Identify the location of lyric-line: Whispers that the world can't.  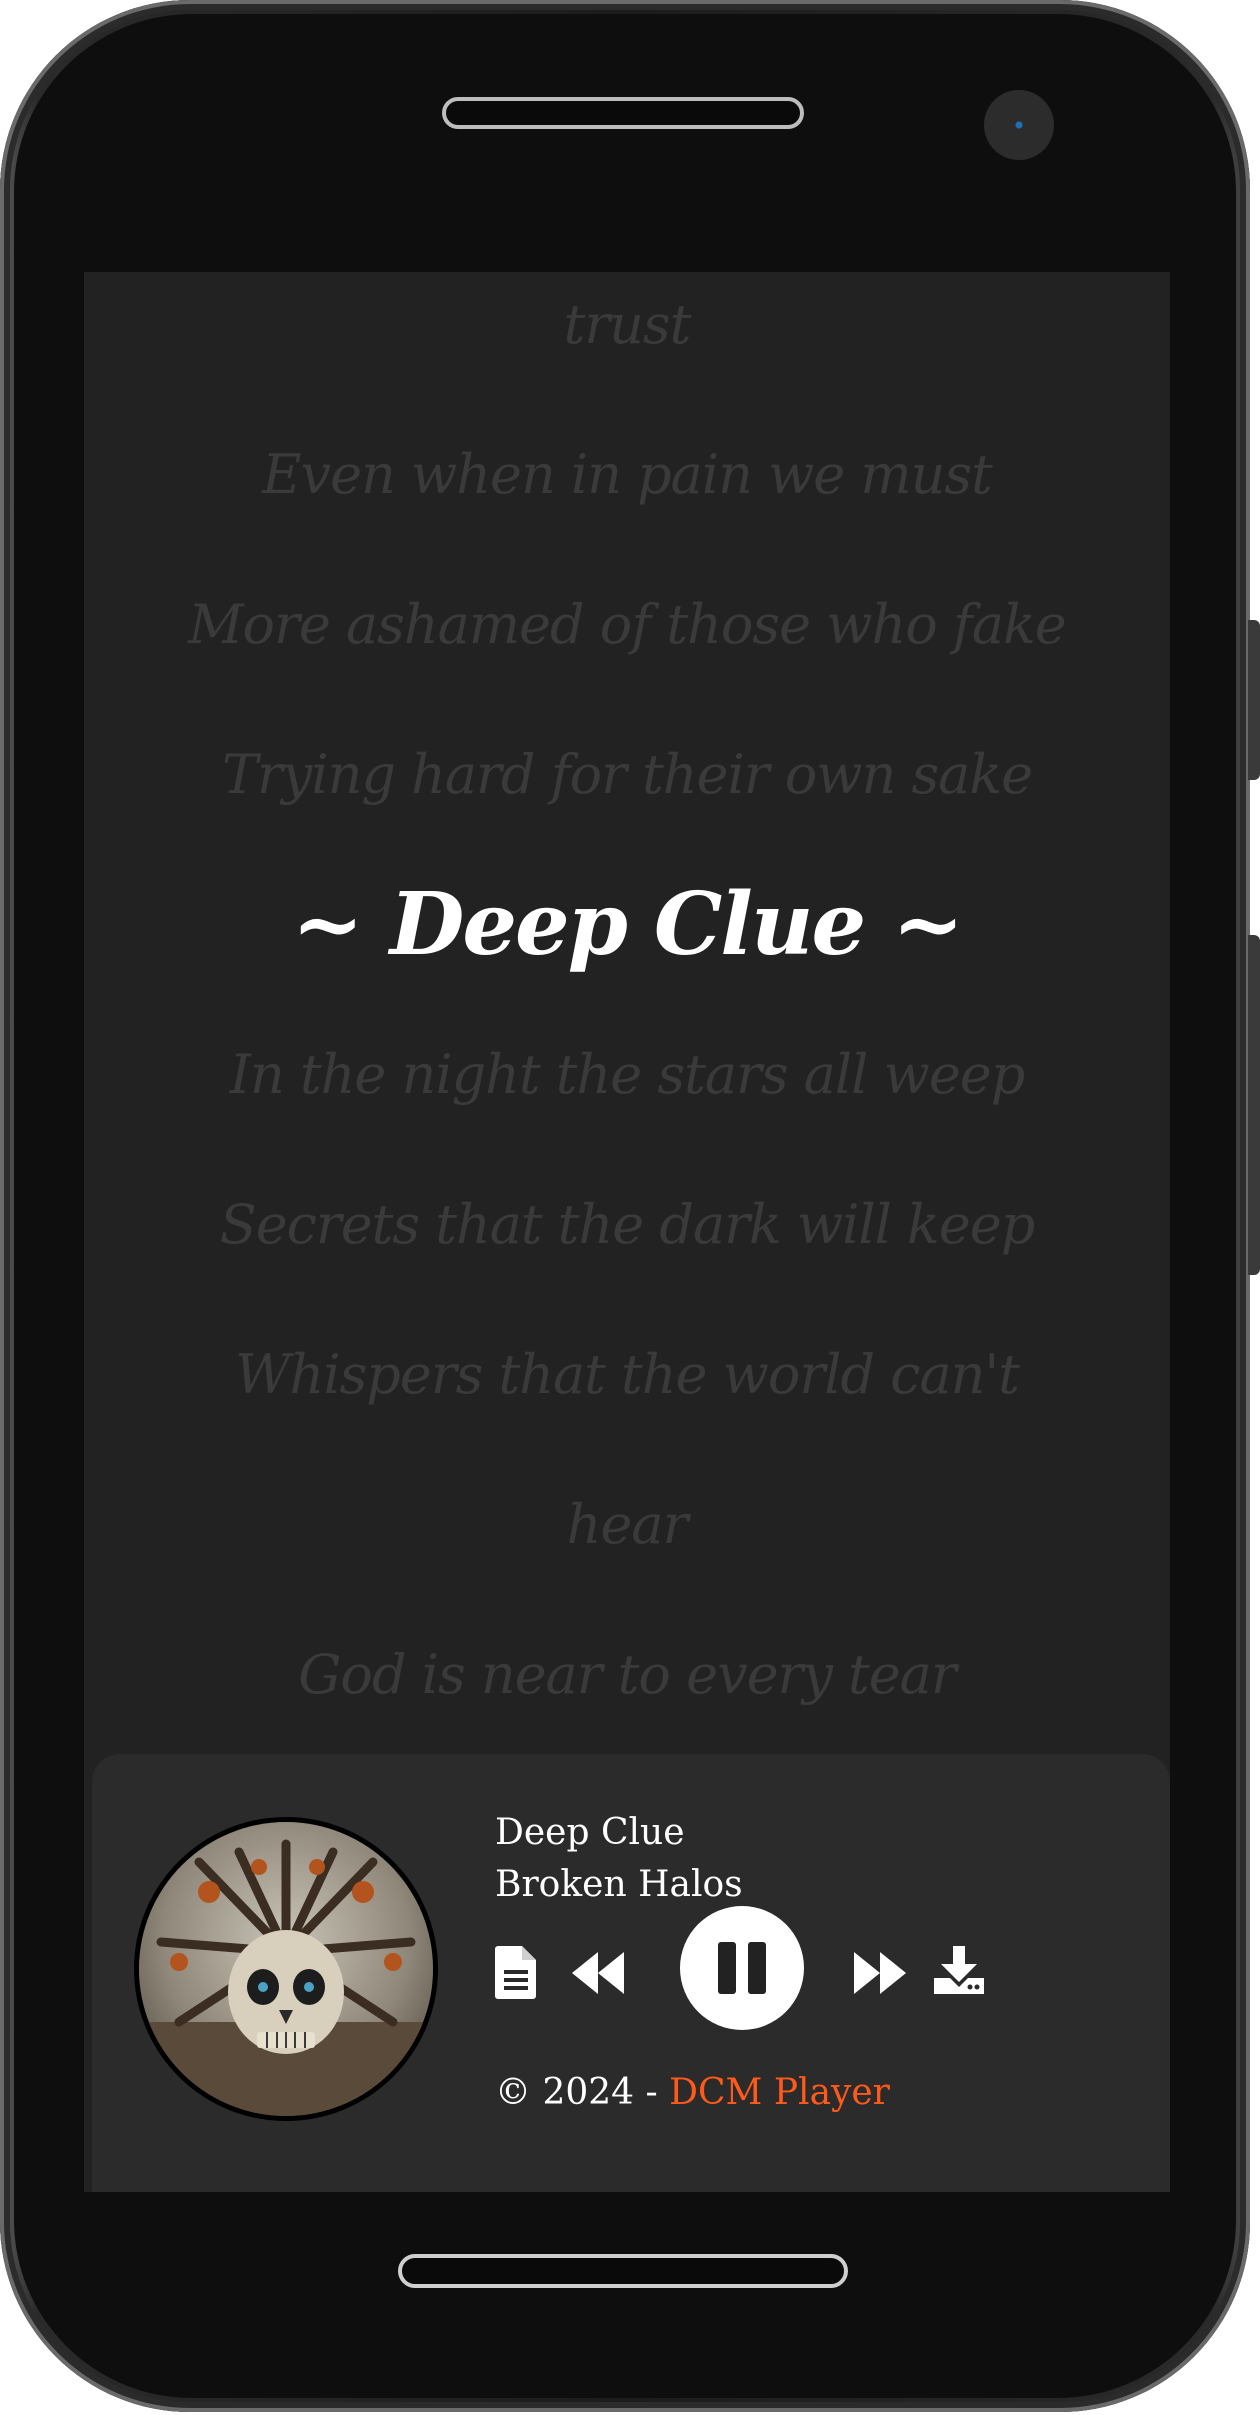
(627, 1375).